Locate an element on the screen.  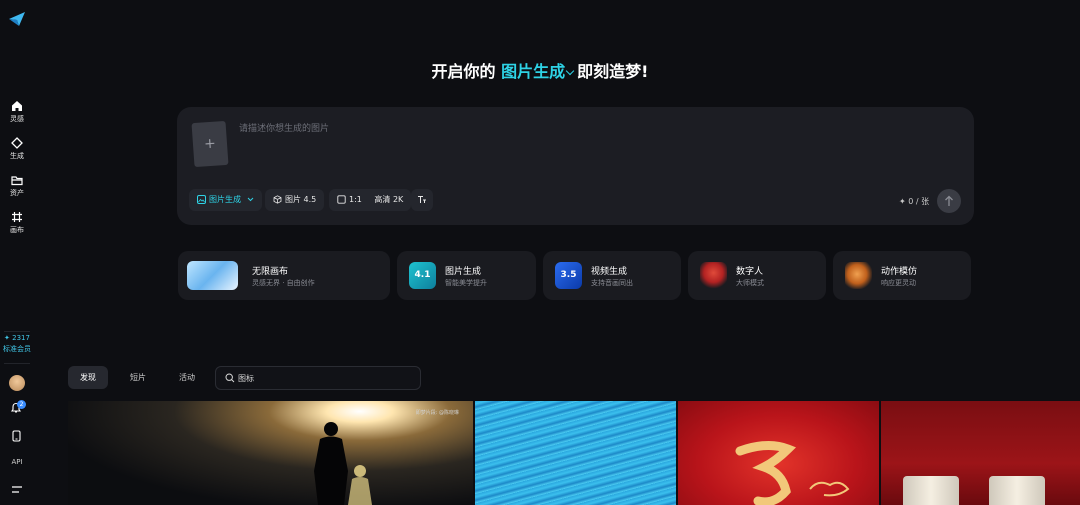
feature-subtitle: 灵感无界 · 自由创作 is located at coordinates (283, 283).